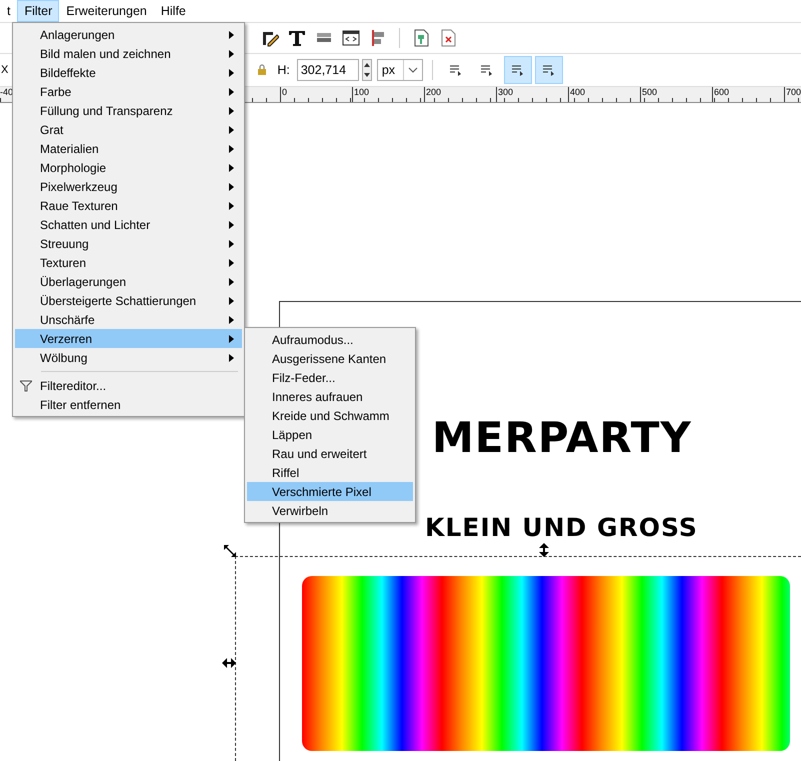  I want to click on menu-title: t, so click(9, 11).